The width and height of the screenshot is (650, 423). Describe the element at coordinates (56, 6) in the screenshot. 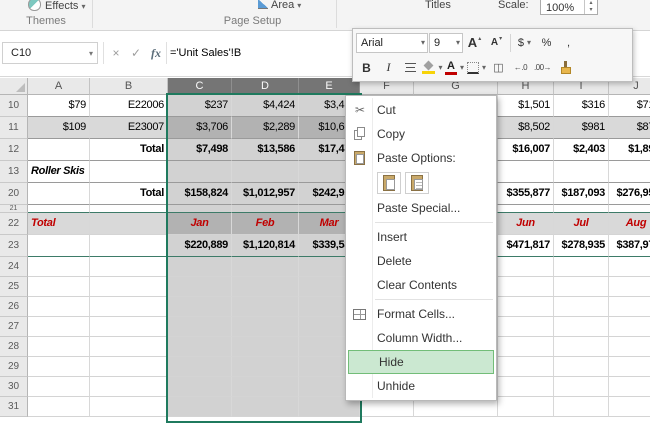

I see `effects-dropdown: Effects ▾` at that location.